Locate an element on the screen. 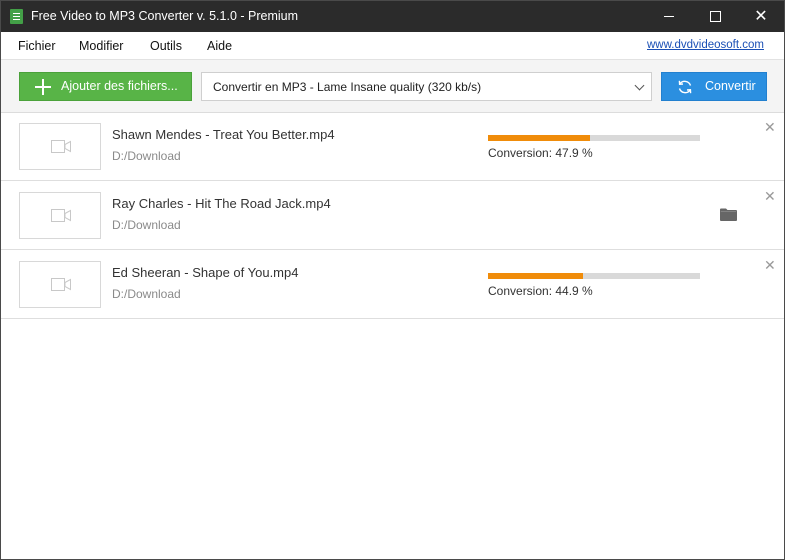  maximize-button is located at coordinates (715, 16).